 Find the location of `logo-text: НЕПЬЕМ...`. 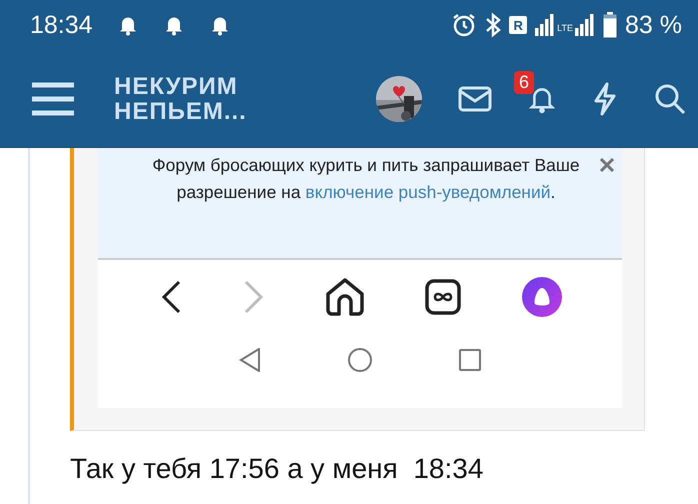

logo-text: НЕПЬЕМ... is located at coordinates (181, 111).